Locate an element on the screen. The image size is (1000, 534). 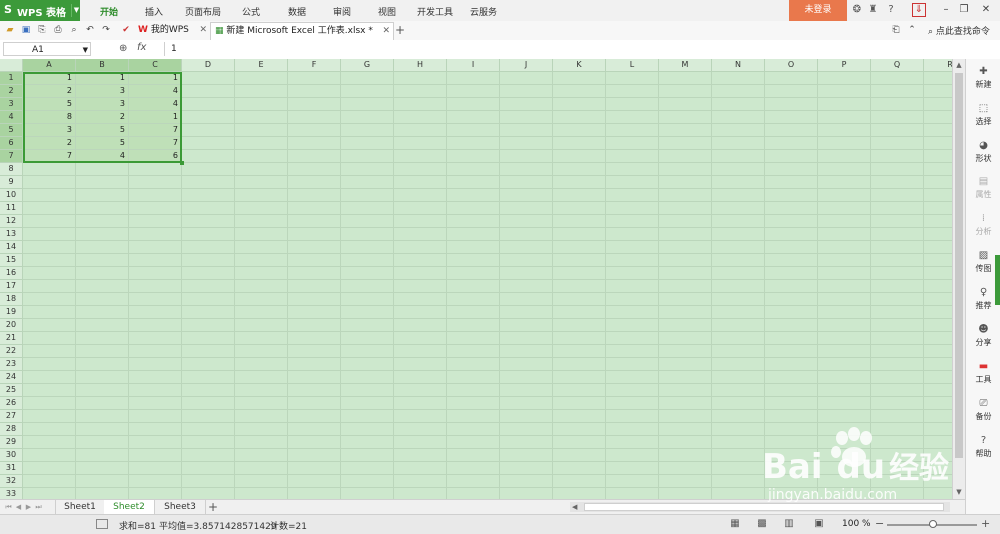
cell-g33 is located at coordinates (367, 493).